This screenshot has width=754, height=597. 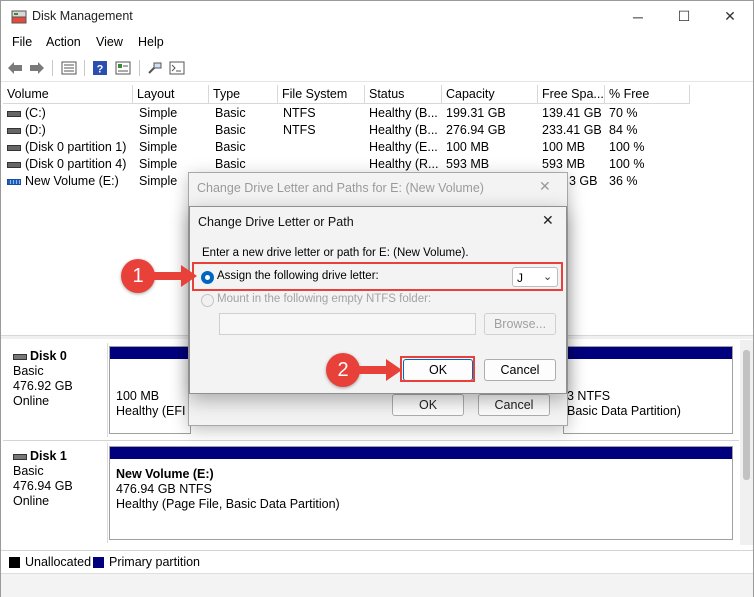 What do you see at coordinates (520, 370) in the screenshot?
I see `cancel-button: Cancel` at bounding box center [520, 370].